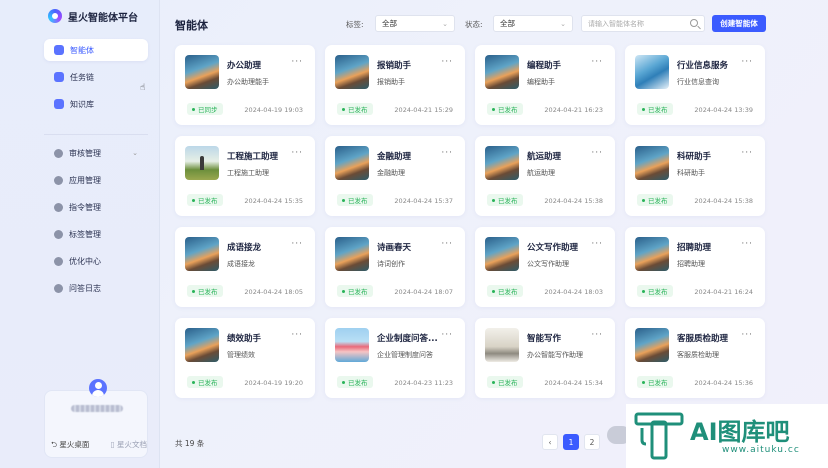 The width and height of the screenshot is (828, 468). I want to click on avatar, so click(98, 388).